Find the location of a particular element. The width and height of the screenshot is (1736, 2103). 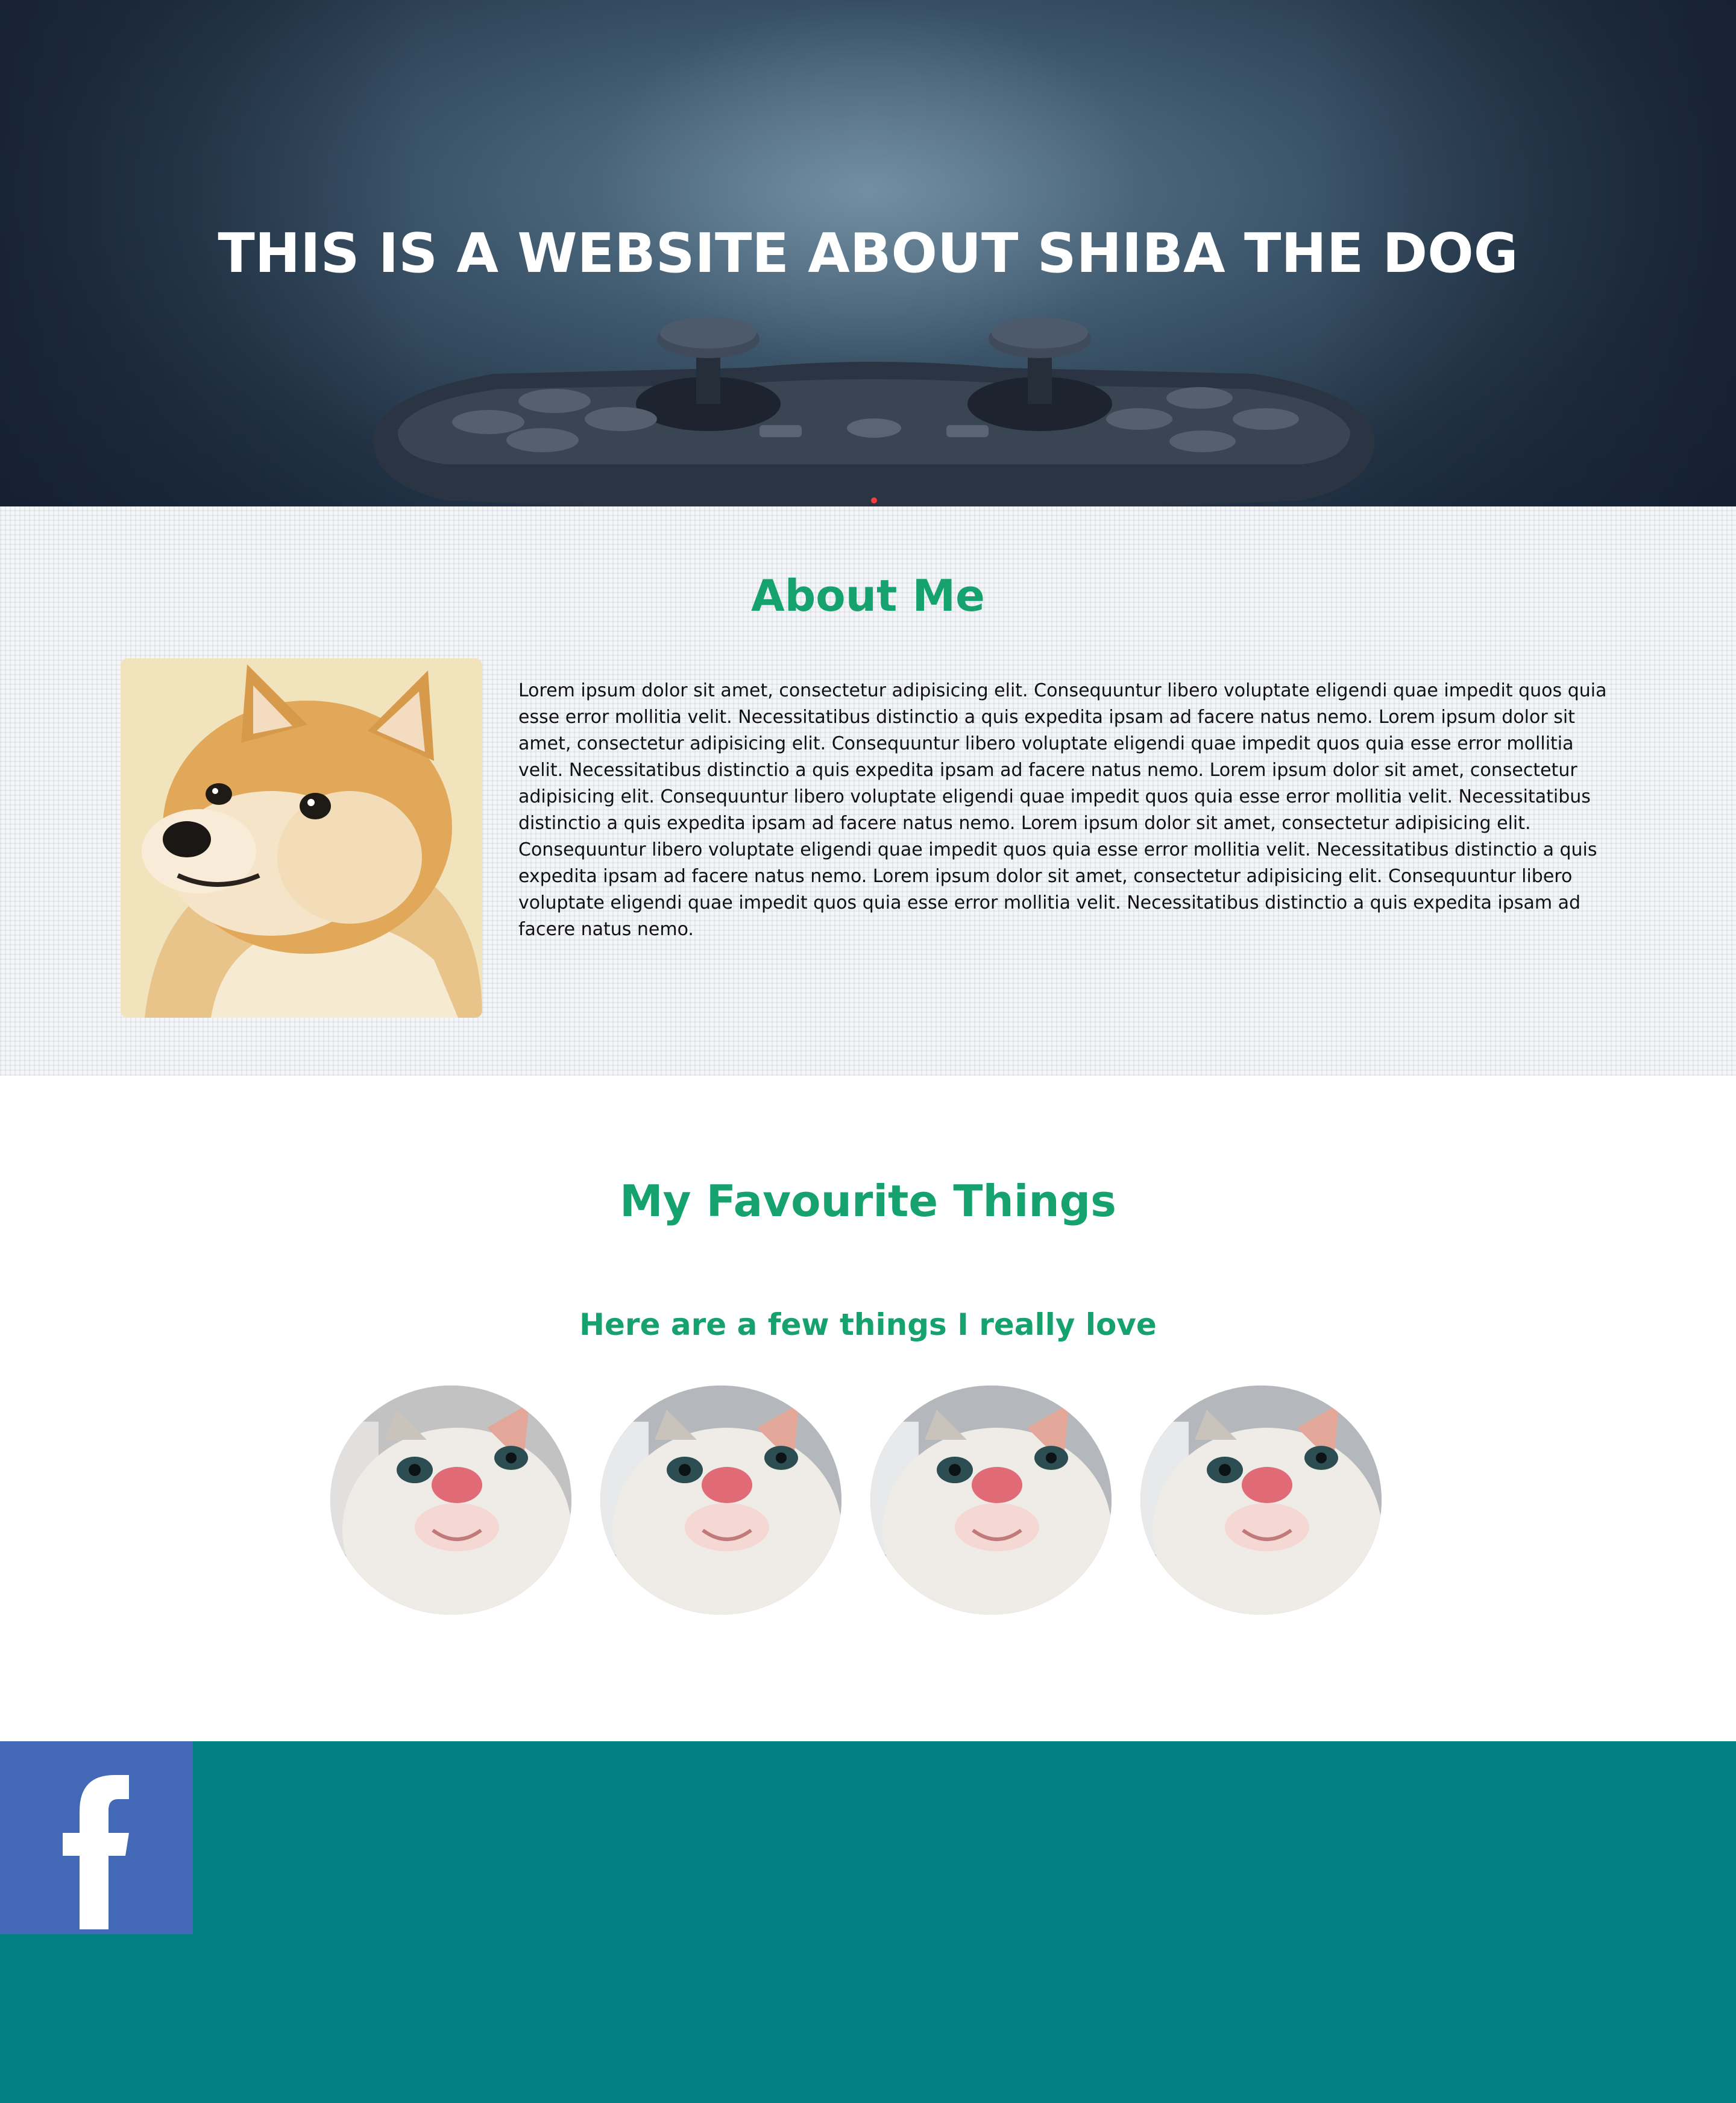

favourites-subtitle: Here are a few things I really love is located at coordinates (868, 1324).